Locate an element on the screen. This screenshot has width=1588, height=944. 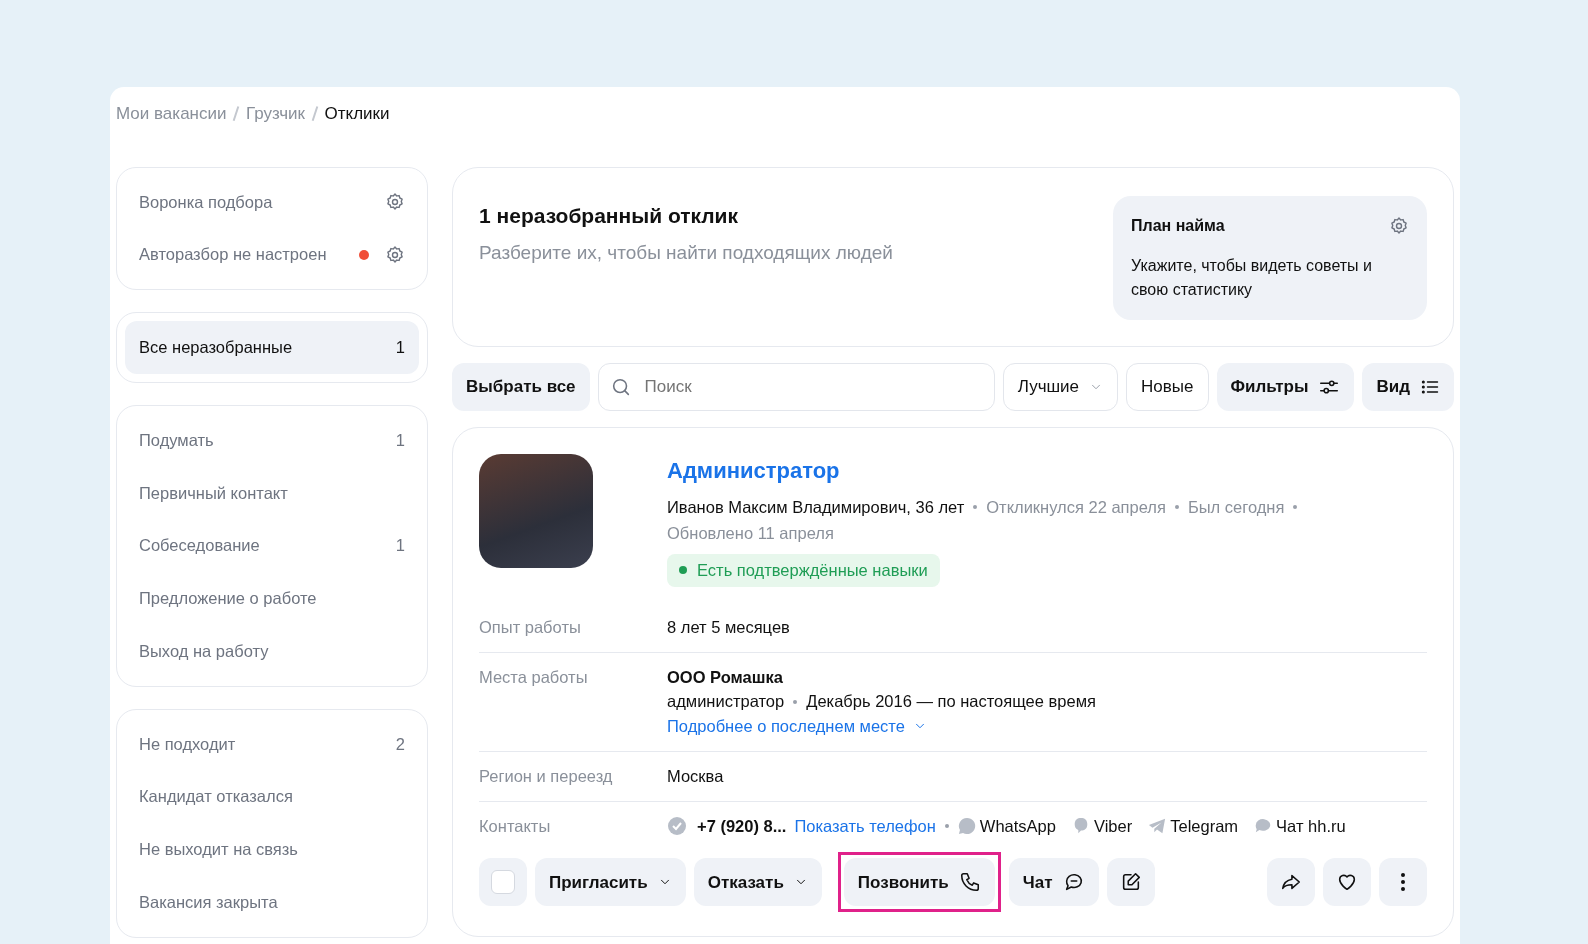
sidebar-item: Подумать 1 is located at coordinates (272, 440).